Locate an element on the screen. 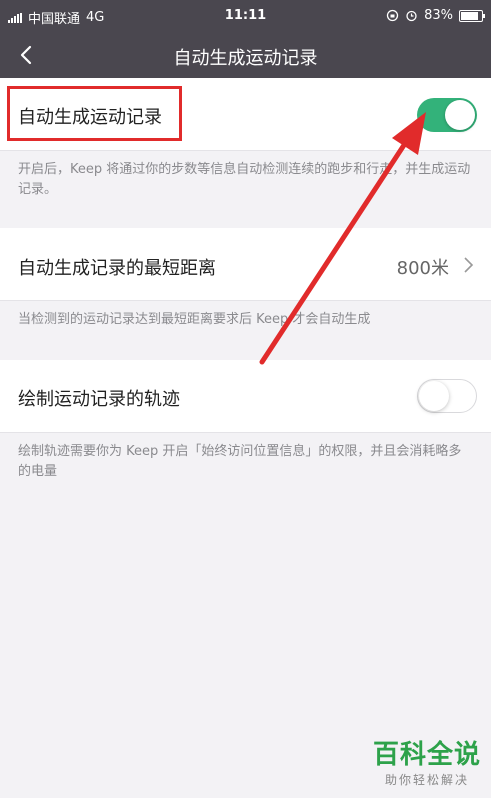 This screenshot has width=491, height=798. draw-track-row: 绘制运动记录的轨迹 is located at coordinates (245, 396).